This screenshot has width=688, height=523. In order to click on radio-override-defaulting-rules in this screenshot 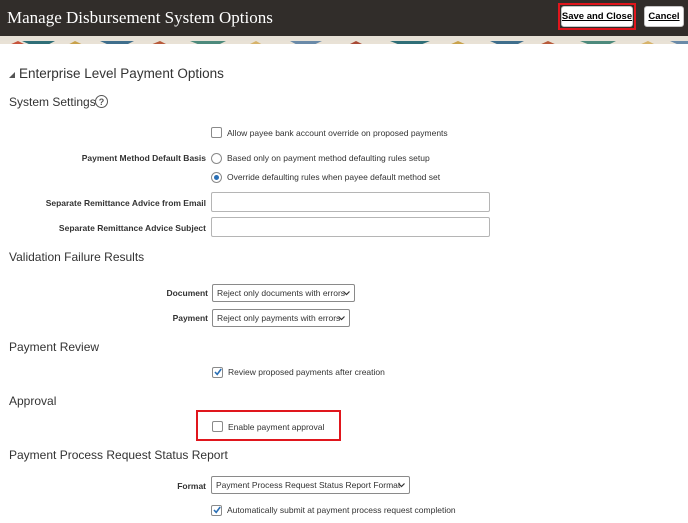, I will do `click(216, 177)`.